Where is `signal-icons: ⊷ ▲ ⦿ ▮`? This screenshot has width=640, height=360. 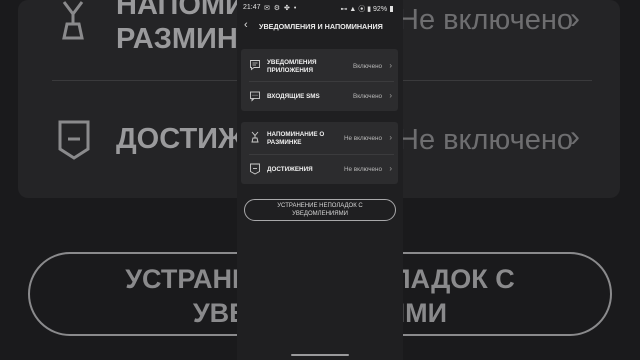 signal-icons: ⊷ ▲ ⦿ ▮ is located at coordinates (356, 9).